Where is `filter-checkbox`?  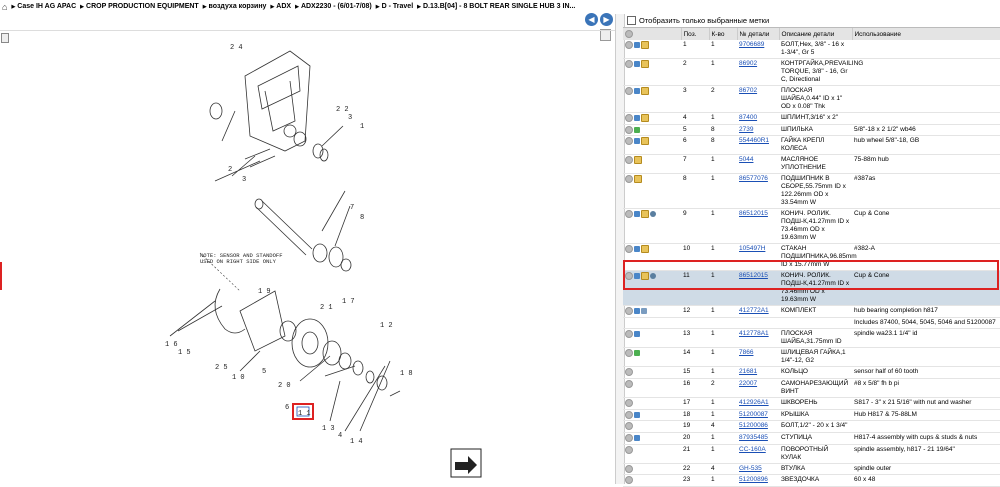 filter-checkbox is located at coordinates (631, 20).